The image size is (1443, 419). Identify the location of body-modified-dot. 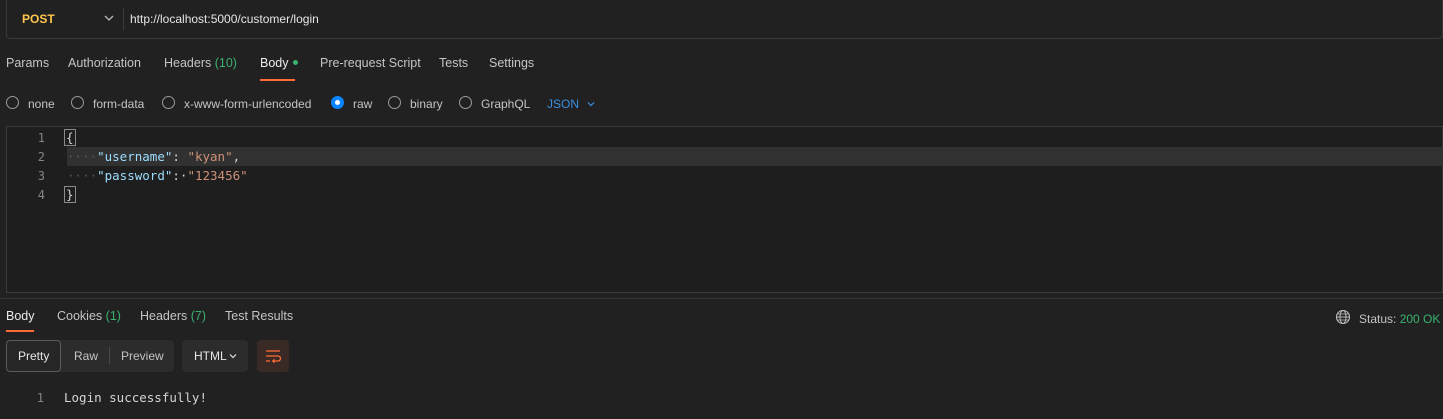
(295, 63).